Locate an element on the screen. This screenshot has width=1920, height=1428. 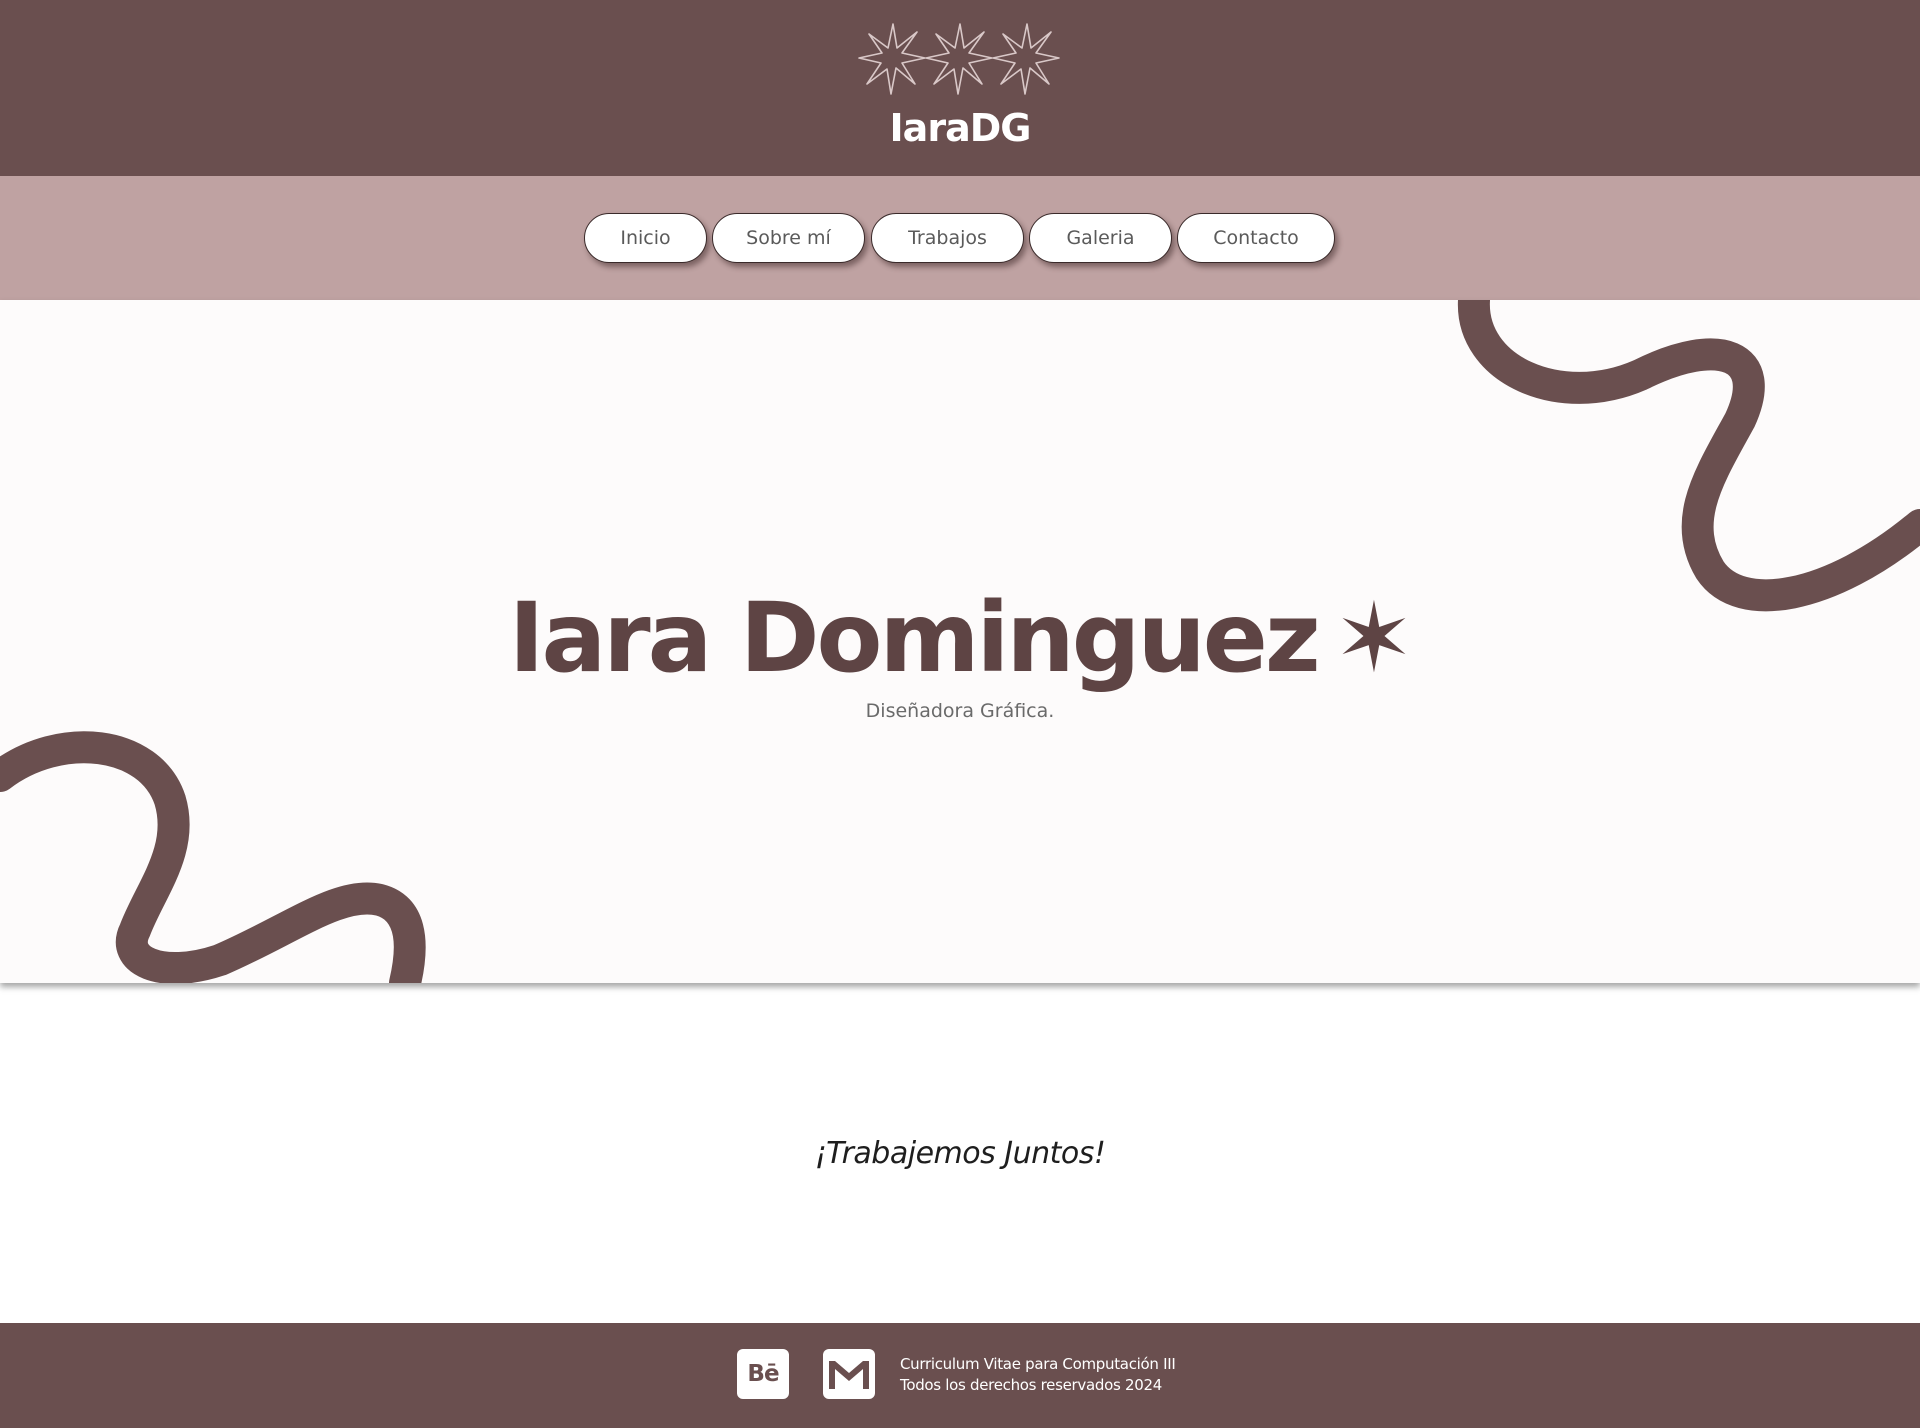
behance-link: Bē is located at coordinates (763, 1374).